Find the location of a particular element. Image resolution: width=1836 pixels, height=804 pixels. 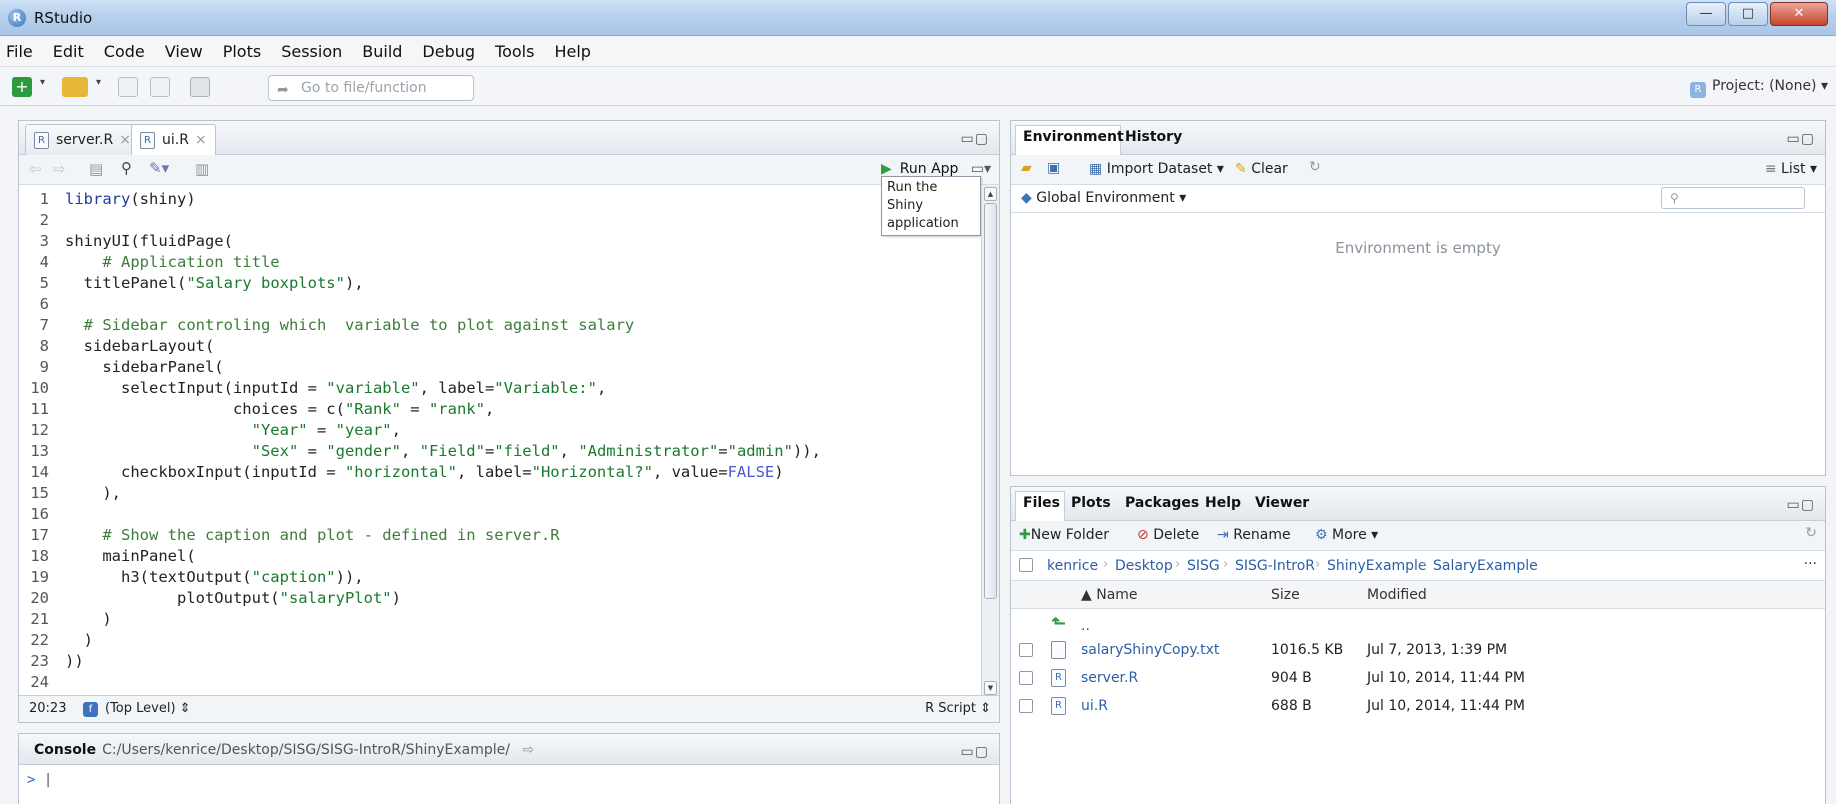

maximize-button: □ is located at coordinates (1748, 14).